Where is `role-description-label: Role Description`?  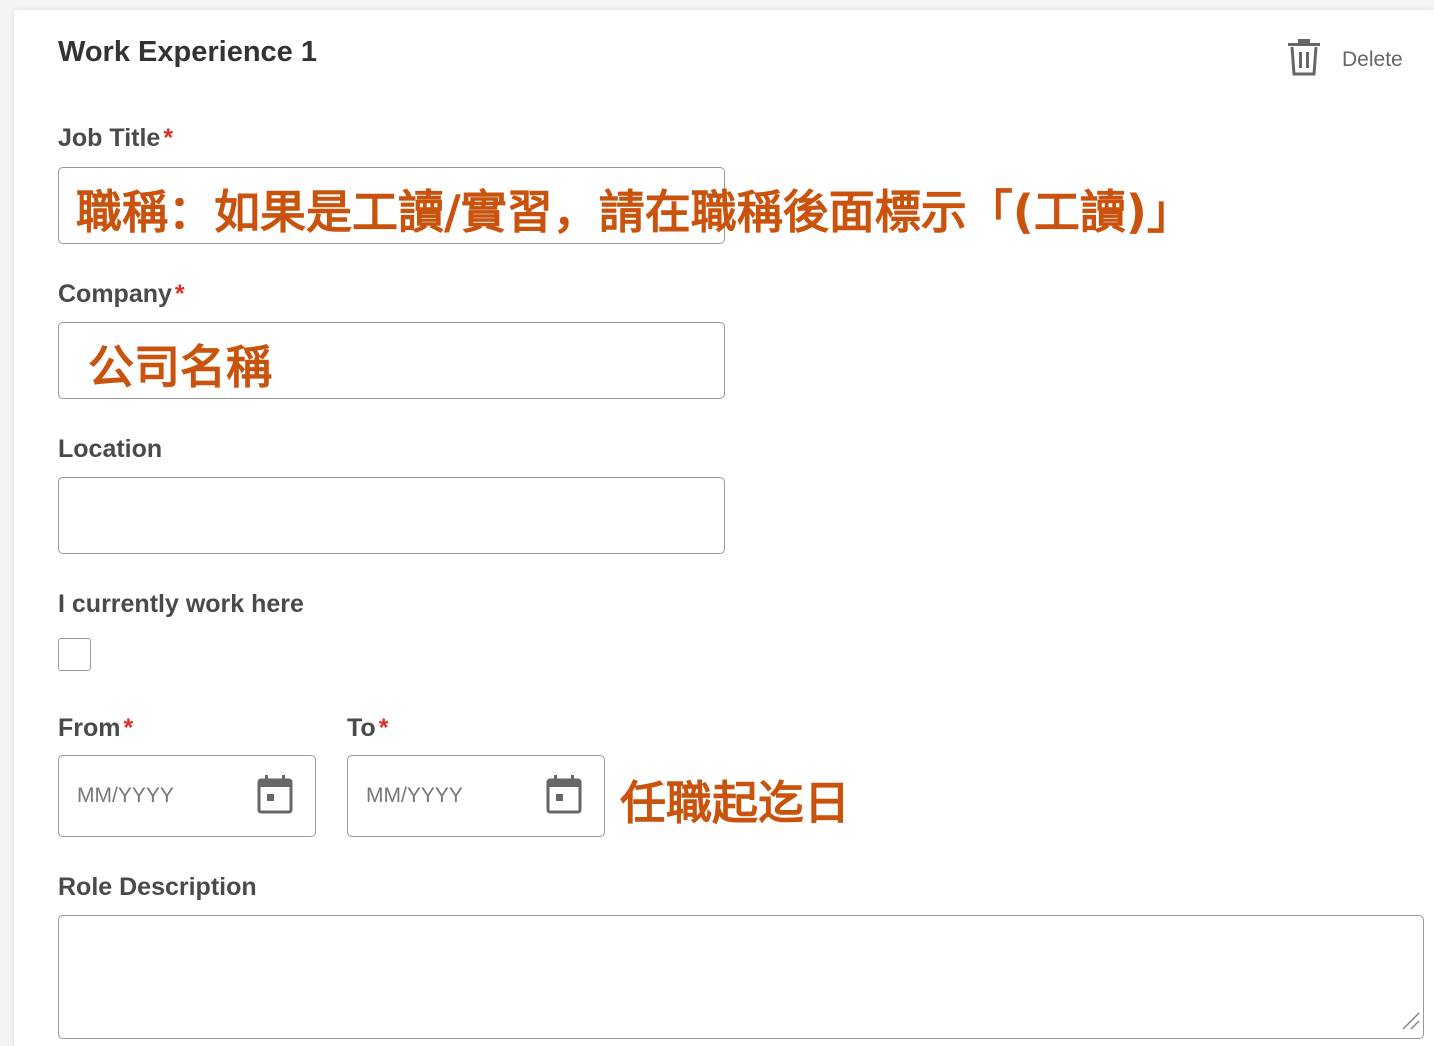
role-description-label: Role Description is located at coordinates (157, 887).